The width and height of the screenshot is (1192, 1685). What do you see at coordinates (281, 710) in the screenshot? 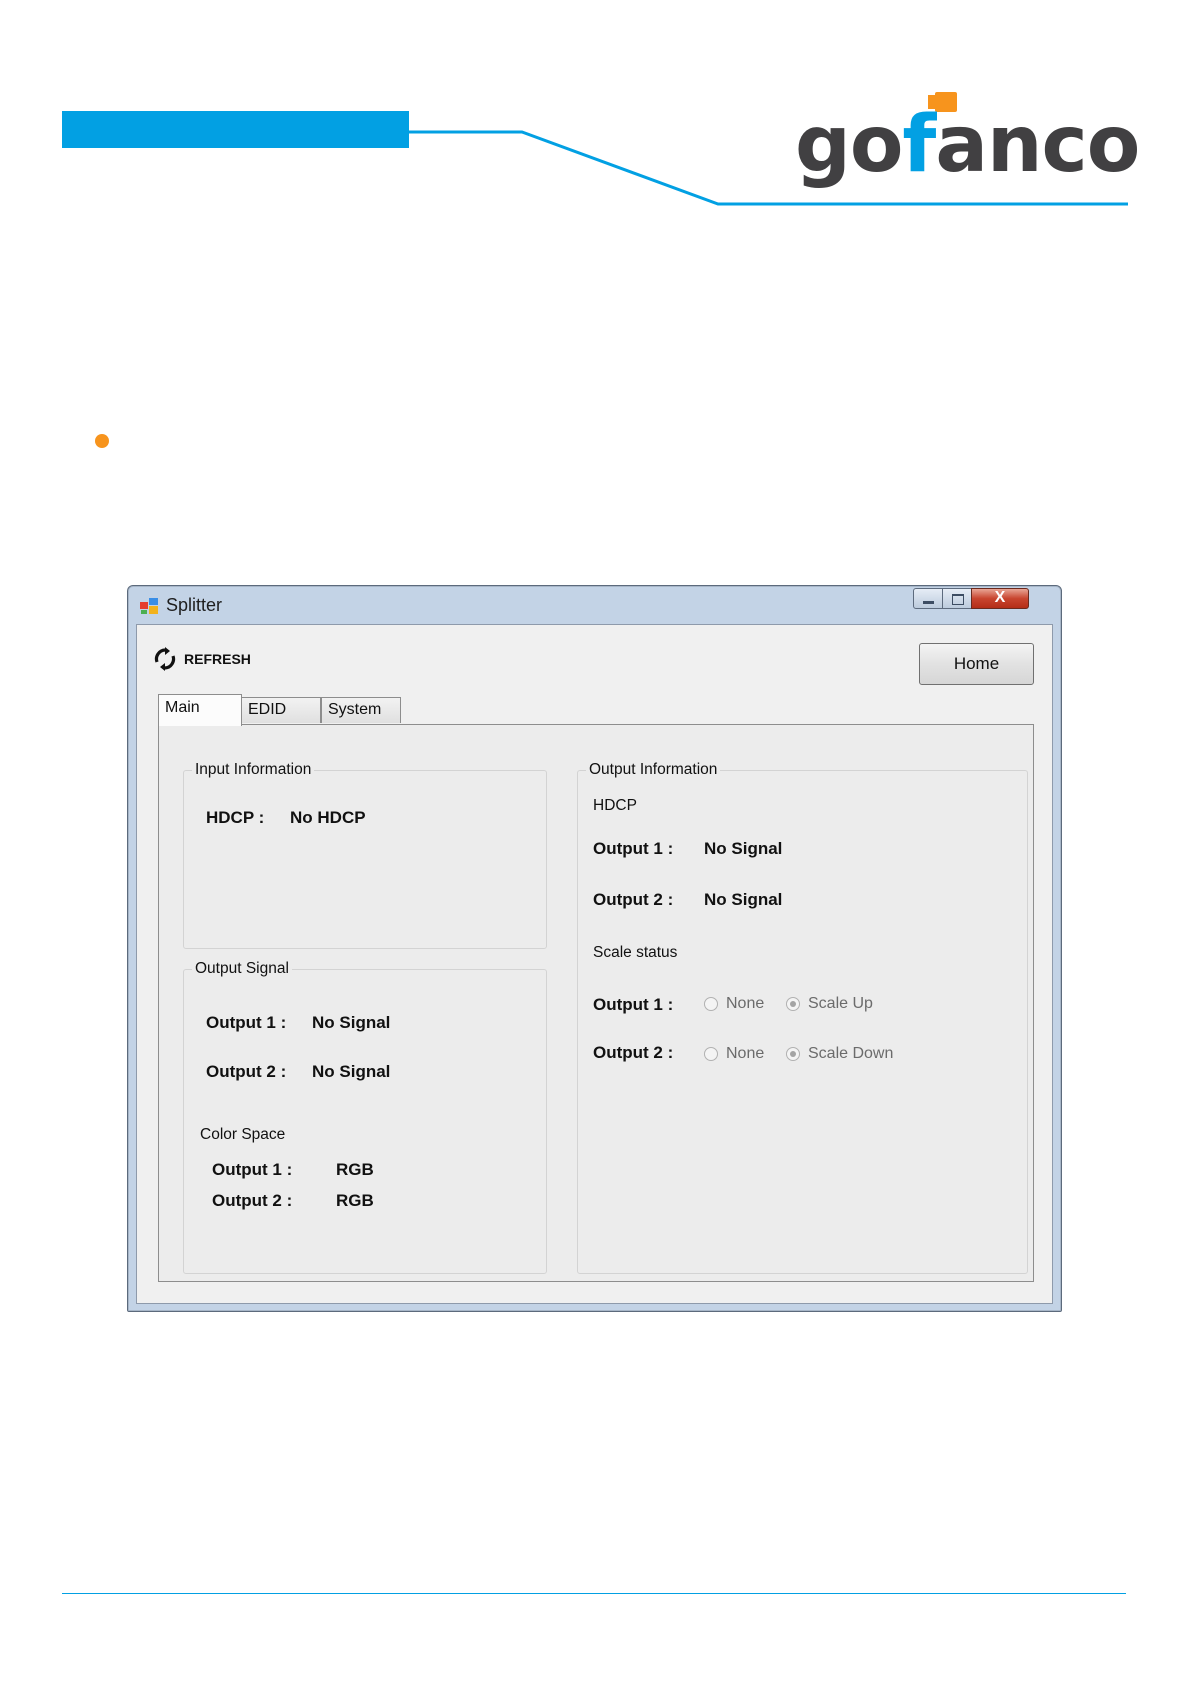
I see `tab-edid: EDID` at bounding box center [281, 710].